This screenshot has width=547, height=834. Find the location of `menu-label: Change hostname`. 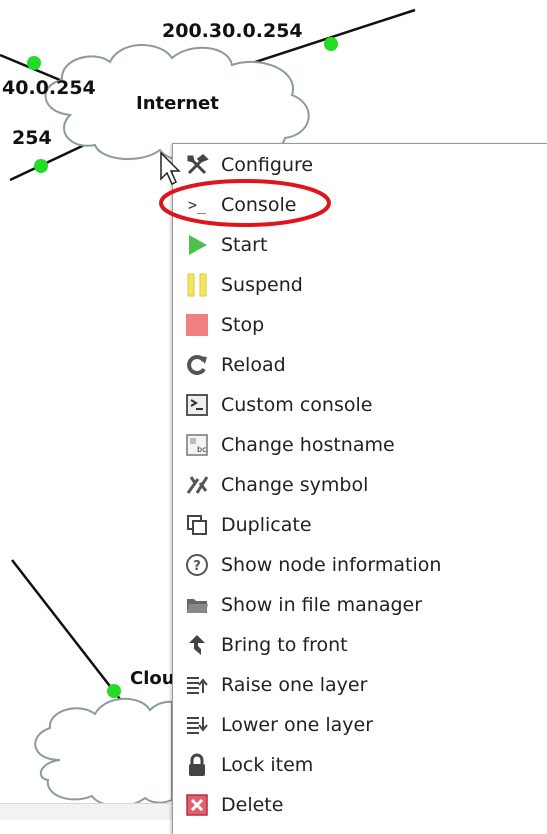

menu-label: Change hostname is located at coordinates (308, 445).